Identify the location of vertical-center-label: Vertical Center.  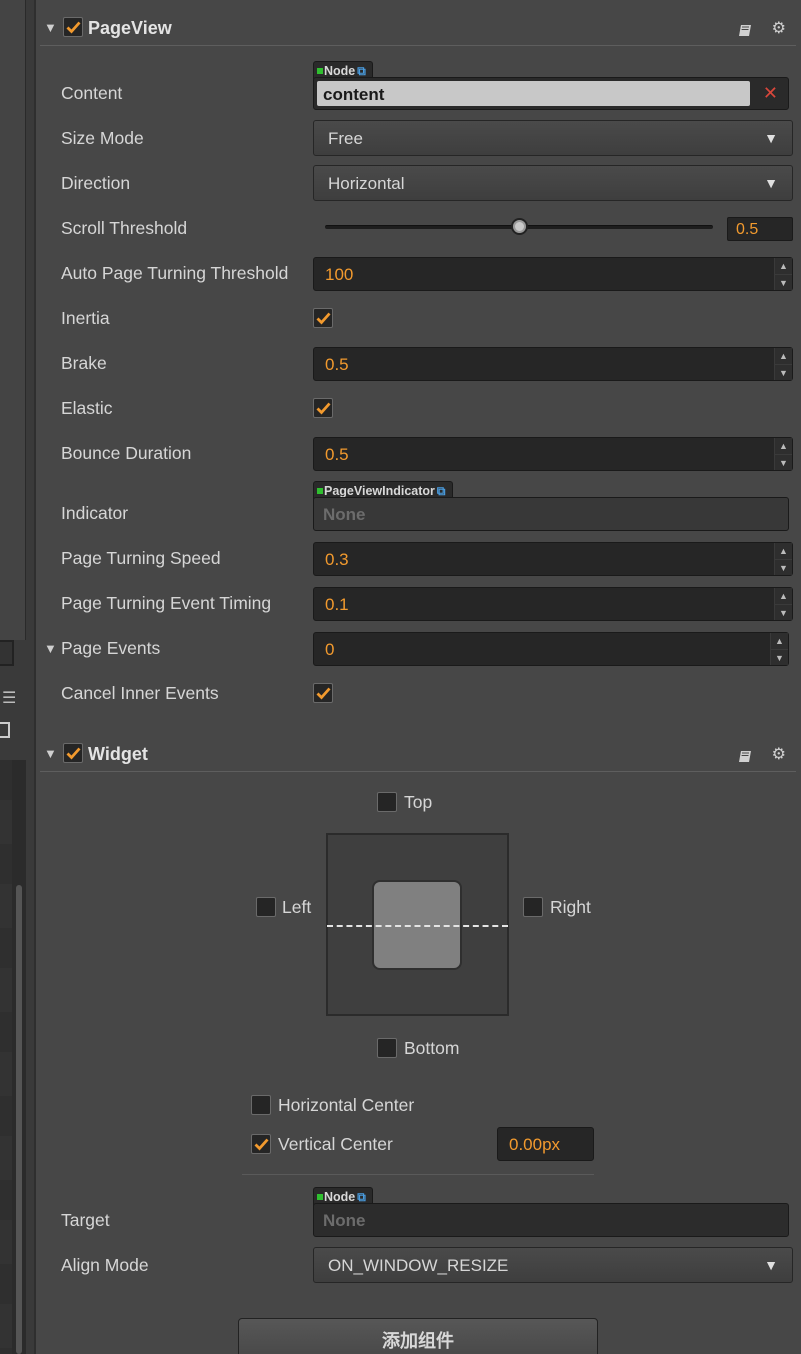
(335, 1144).